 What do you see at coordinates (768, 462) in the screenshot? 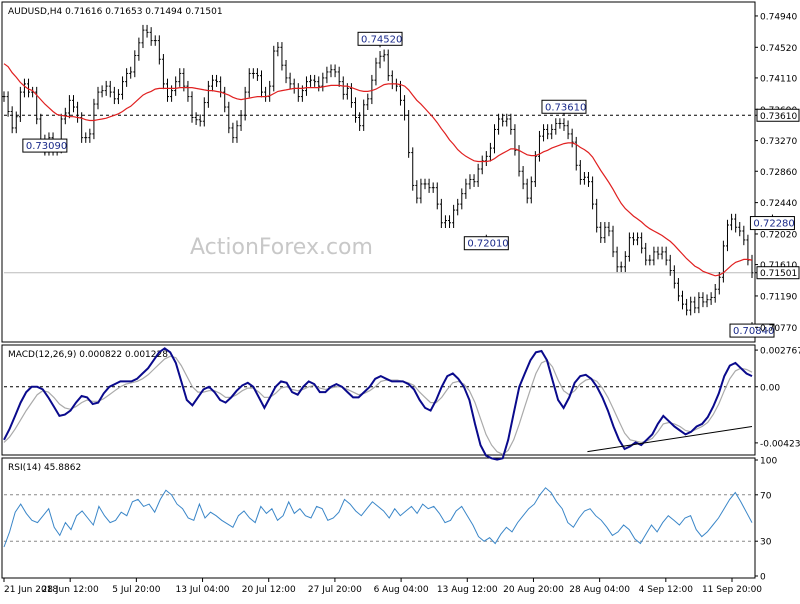
I see `rsi-y-tick-label: 100` at bounding box center [768, 462].